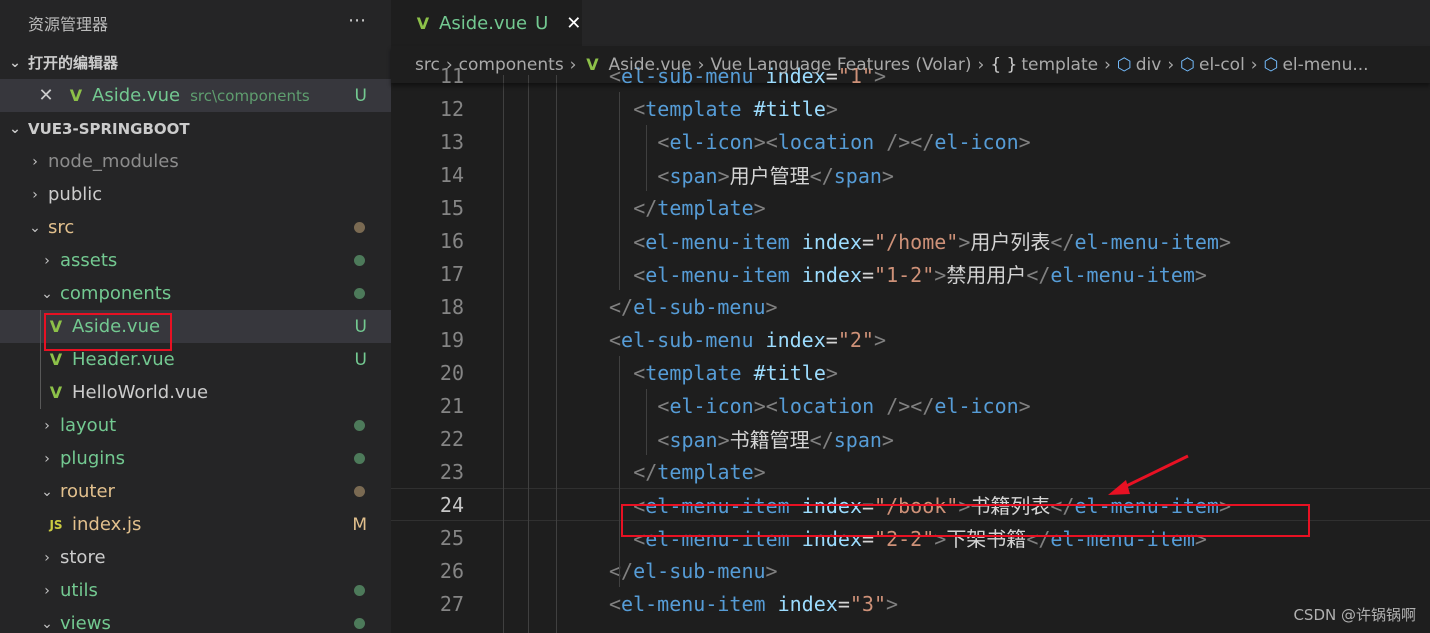 This screenshot has width=1430, height=633. I want to click on code-token: ><, so click(765, 141).